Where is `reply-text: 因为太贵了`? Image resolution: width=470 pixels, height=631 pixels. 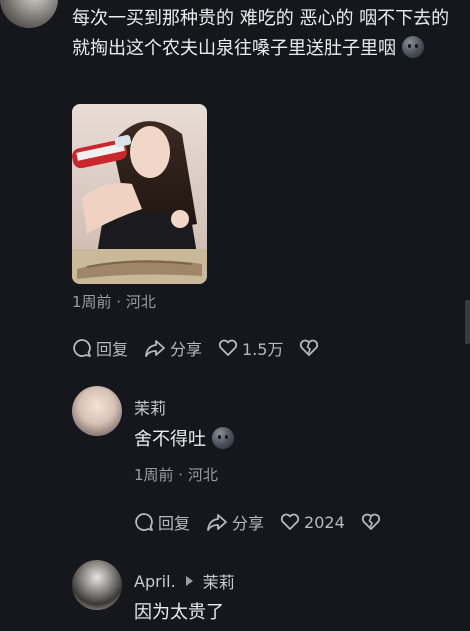
reply-text: 因为太贵了 is located at coordinates (179, 612).